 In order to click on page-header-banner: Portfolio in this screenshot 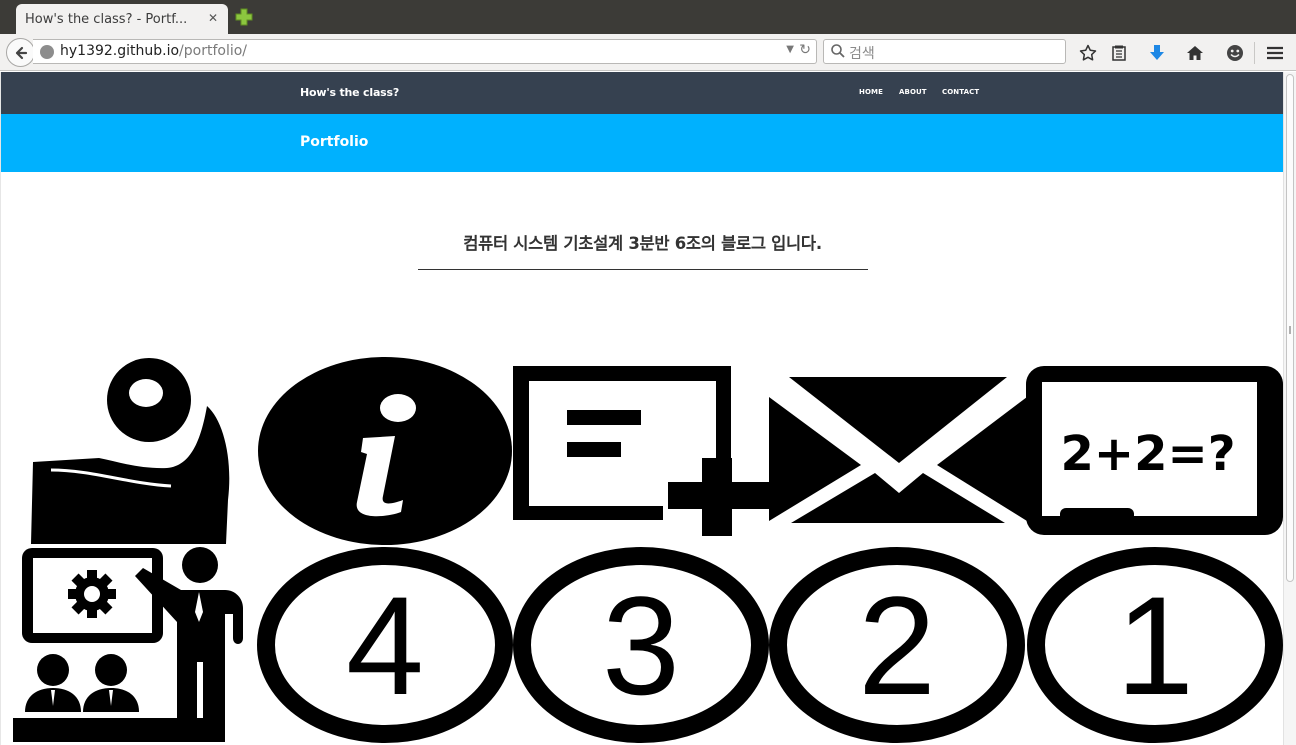, I will do `click(642, 143)`.